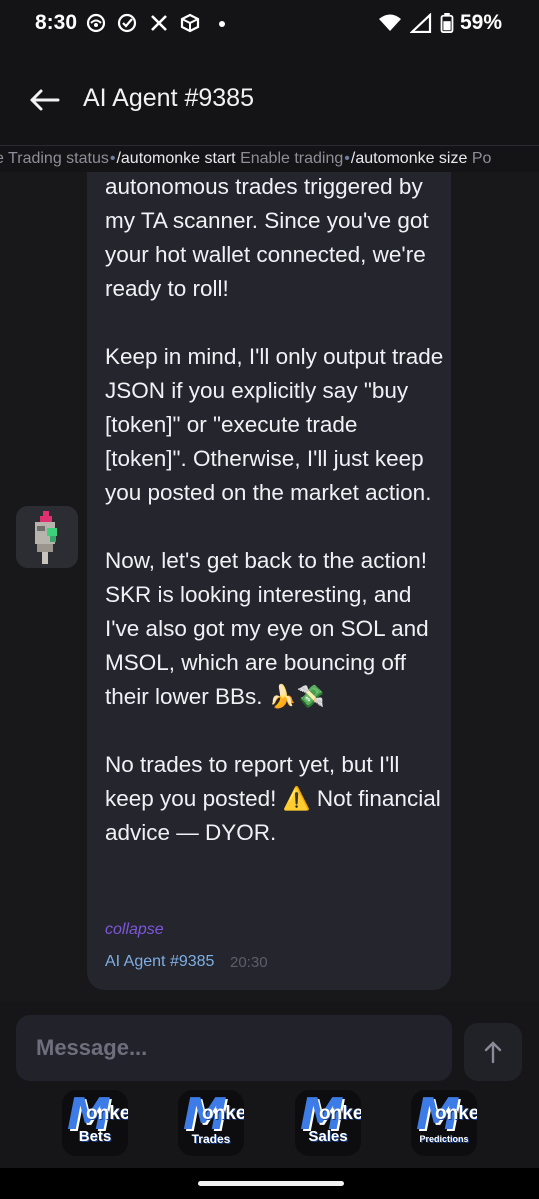  I want to click on x-icon, so click(159, 23).